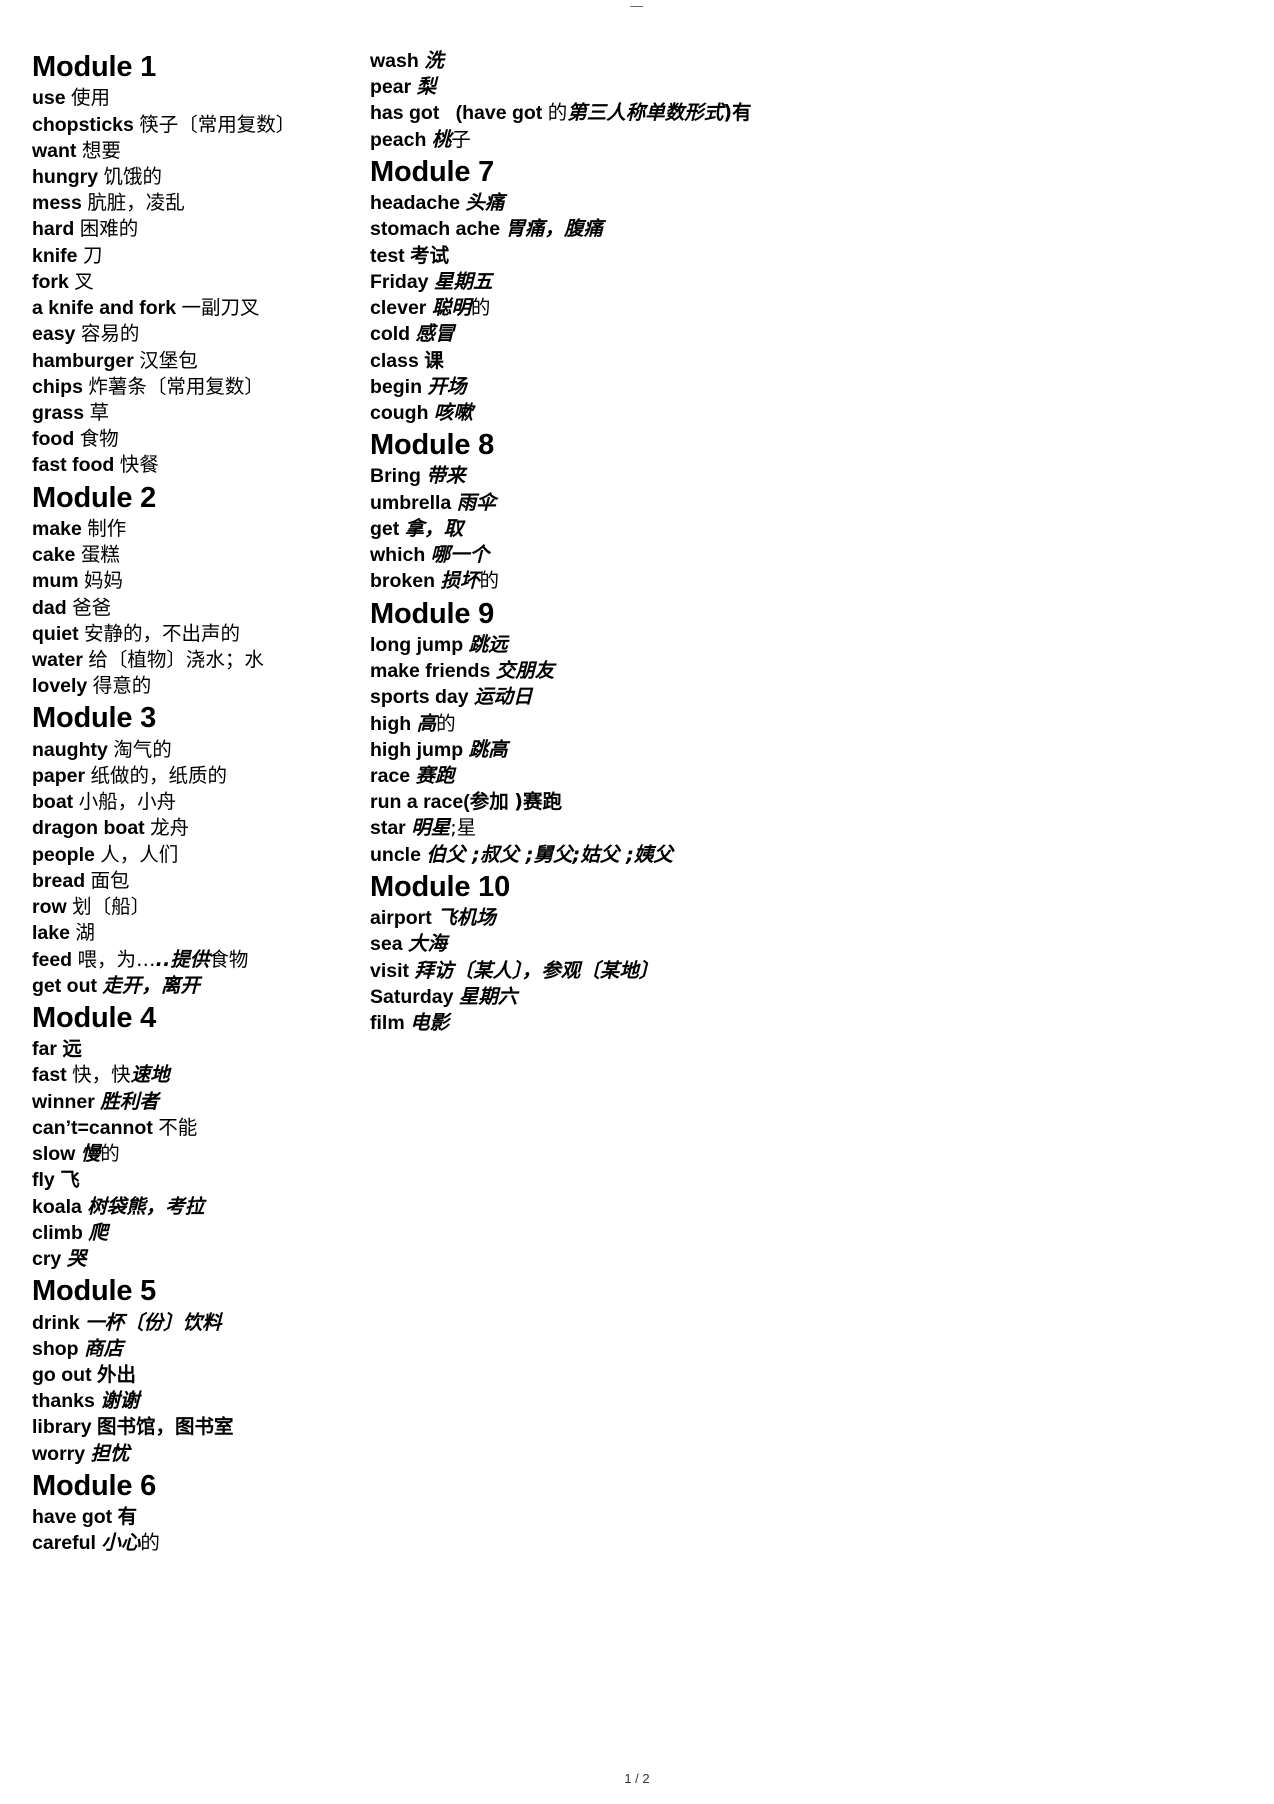 This screenshot has height=1804, width=1274. I want to click on entry-chinese: 跳远, so click(488, 644).